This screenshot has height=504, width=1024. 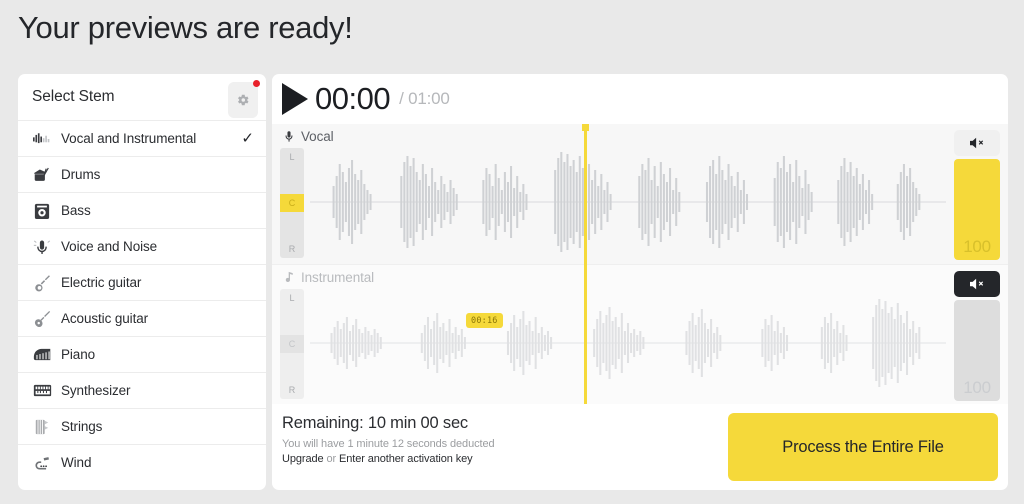 What do you see at coordinates (185, 27) in the screenshot?
I see `page-title: Your previews are ready!` at bounding box center [185, 27].